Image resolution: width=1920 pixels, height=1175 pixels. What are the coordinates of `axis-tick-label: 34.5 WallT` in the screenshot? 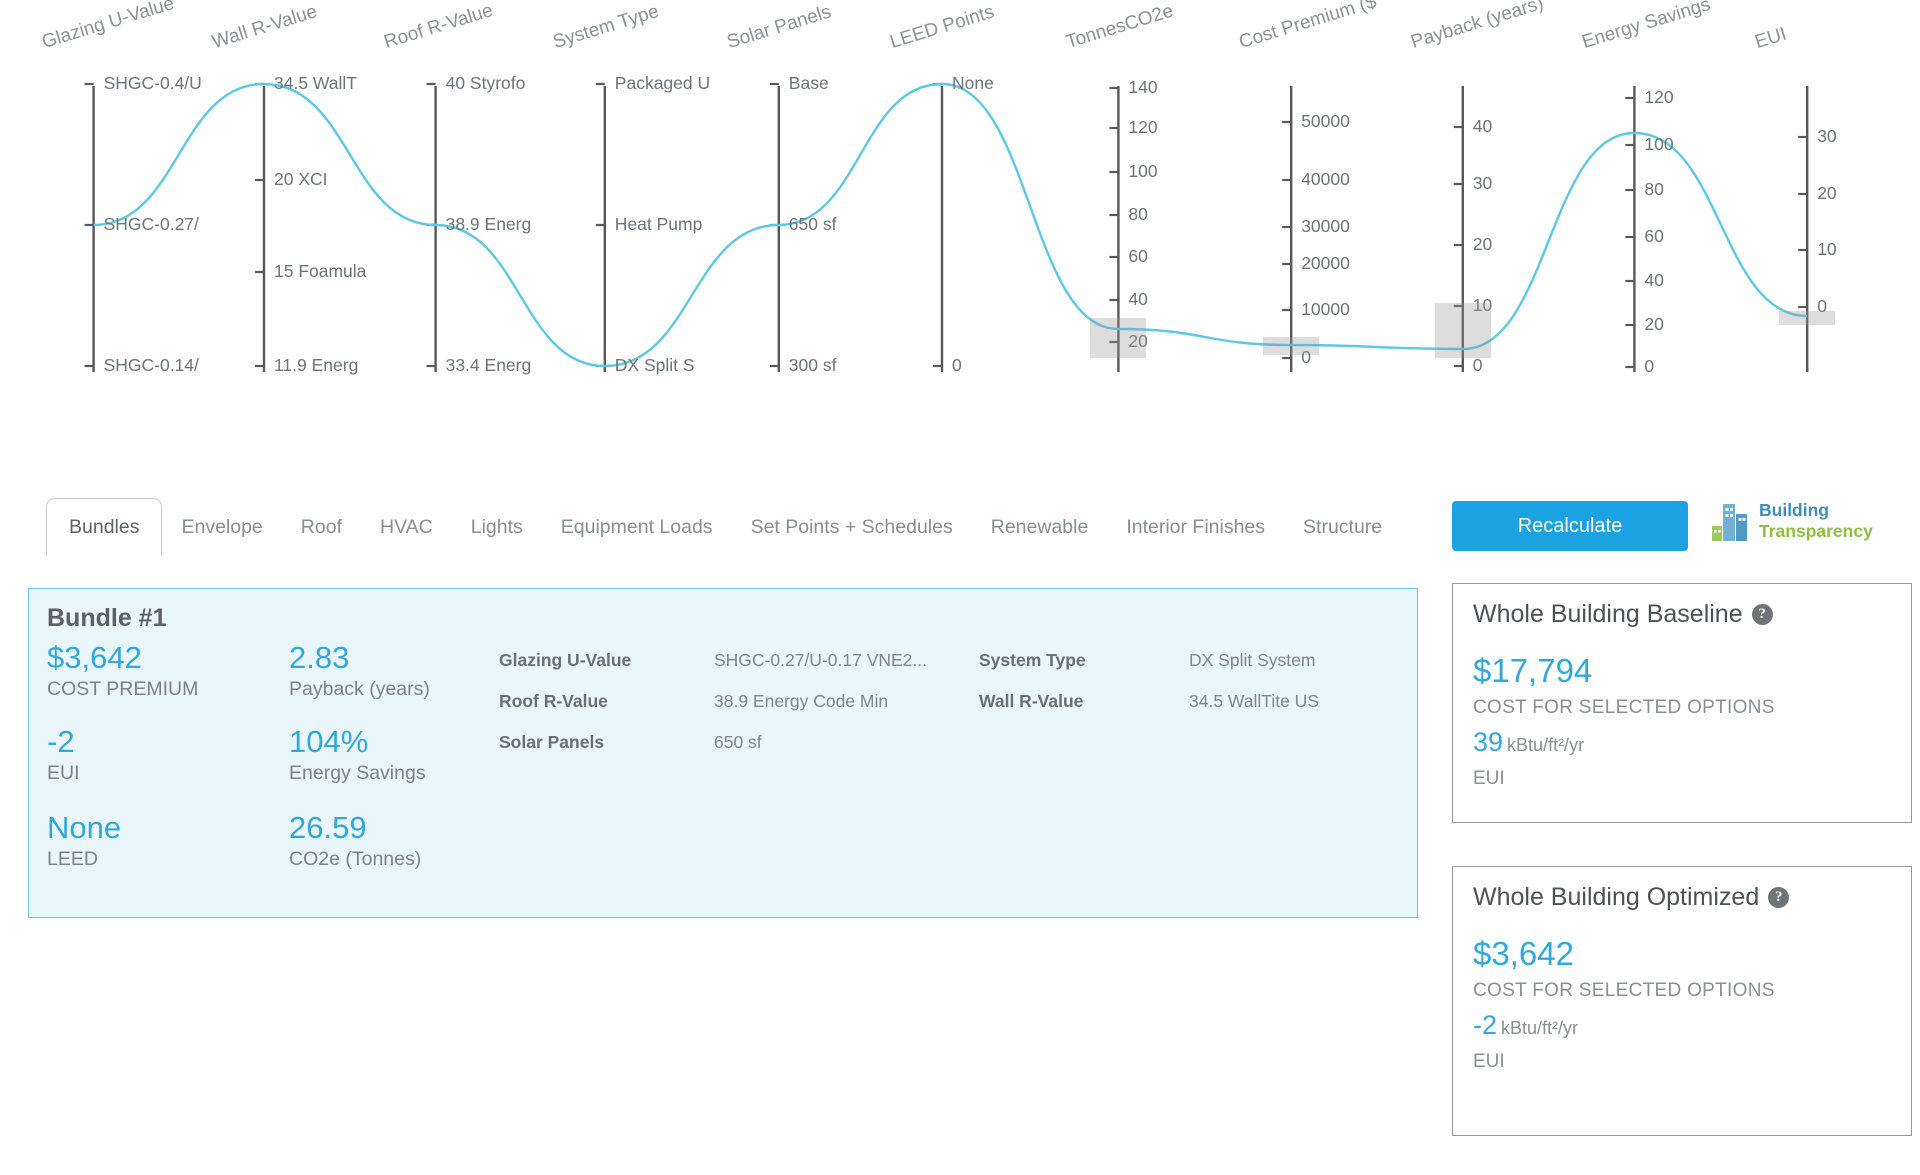 It's located at (315, 83).